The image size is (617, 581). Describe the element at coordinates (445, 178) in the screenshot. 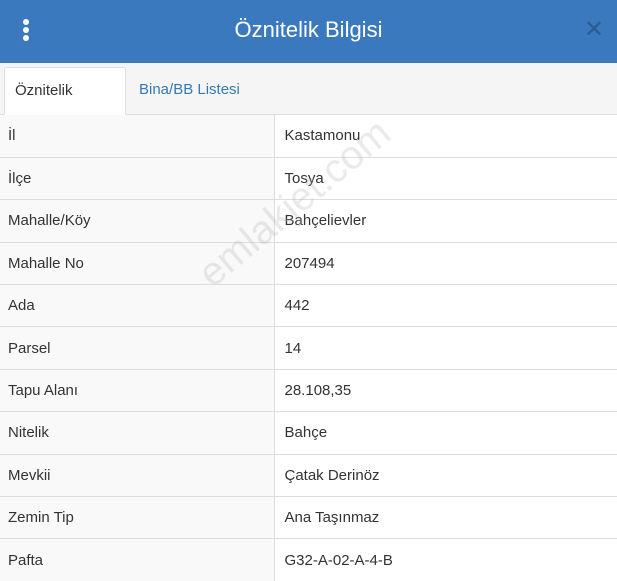

I see `row-value: Tosya` at that location.